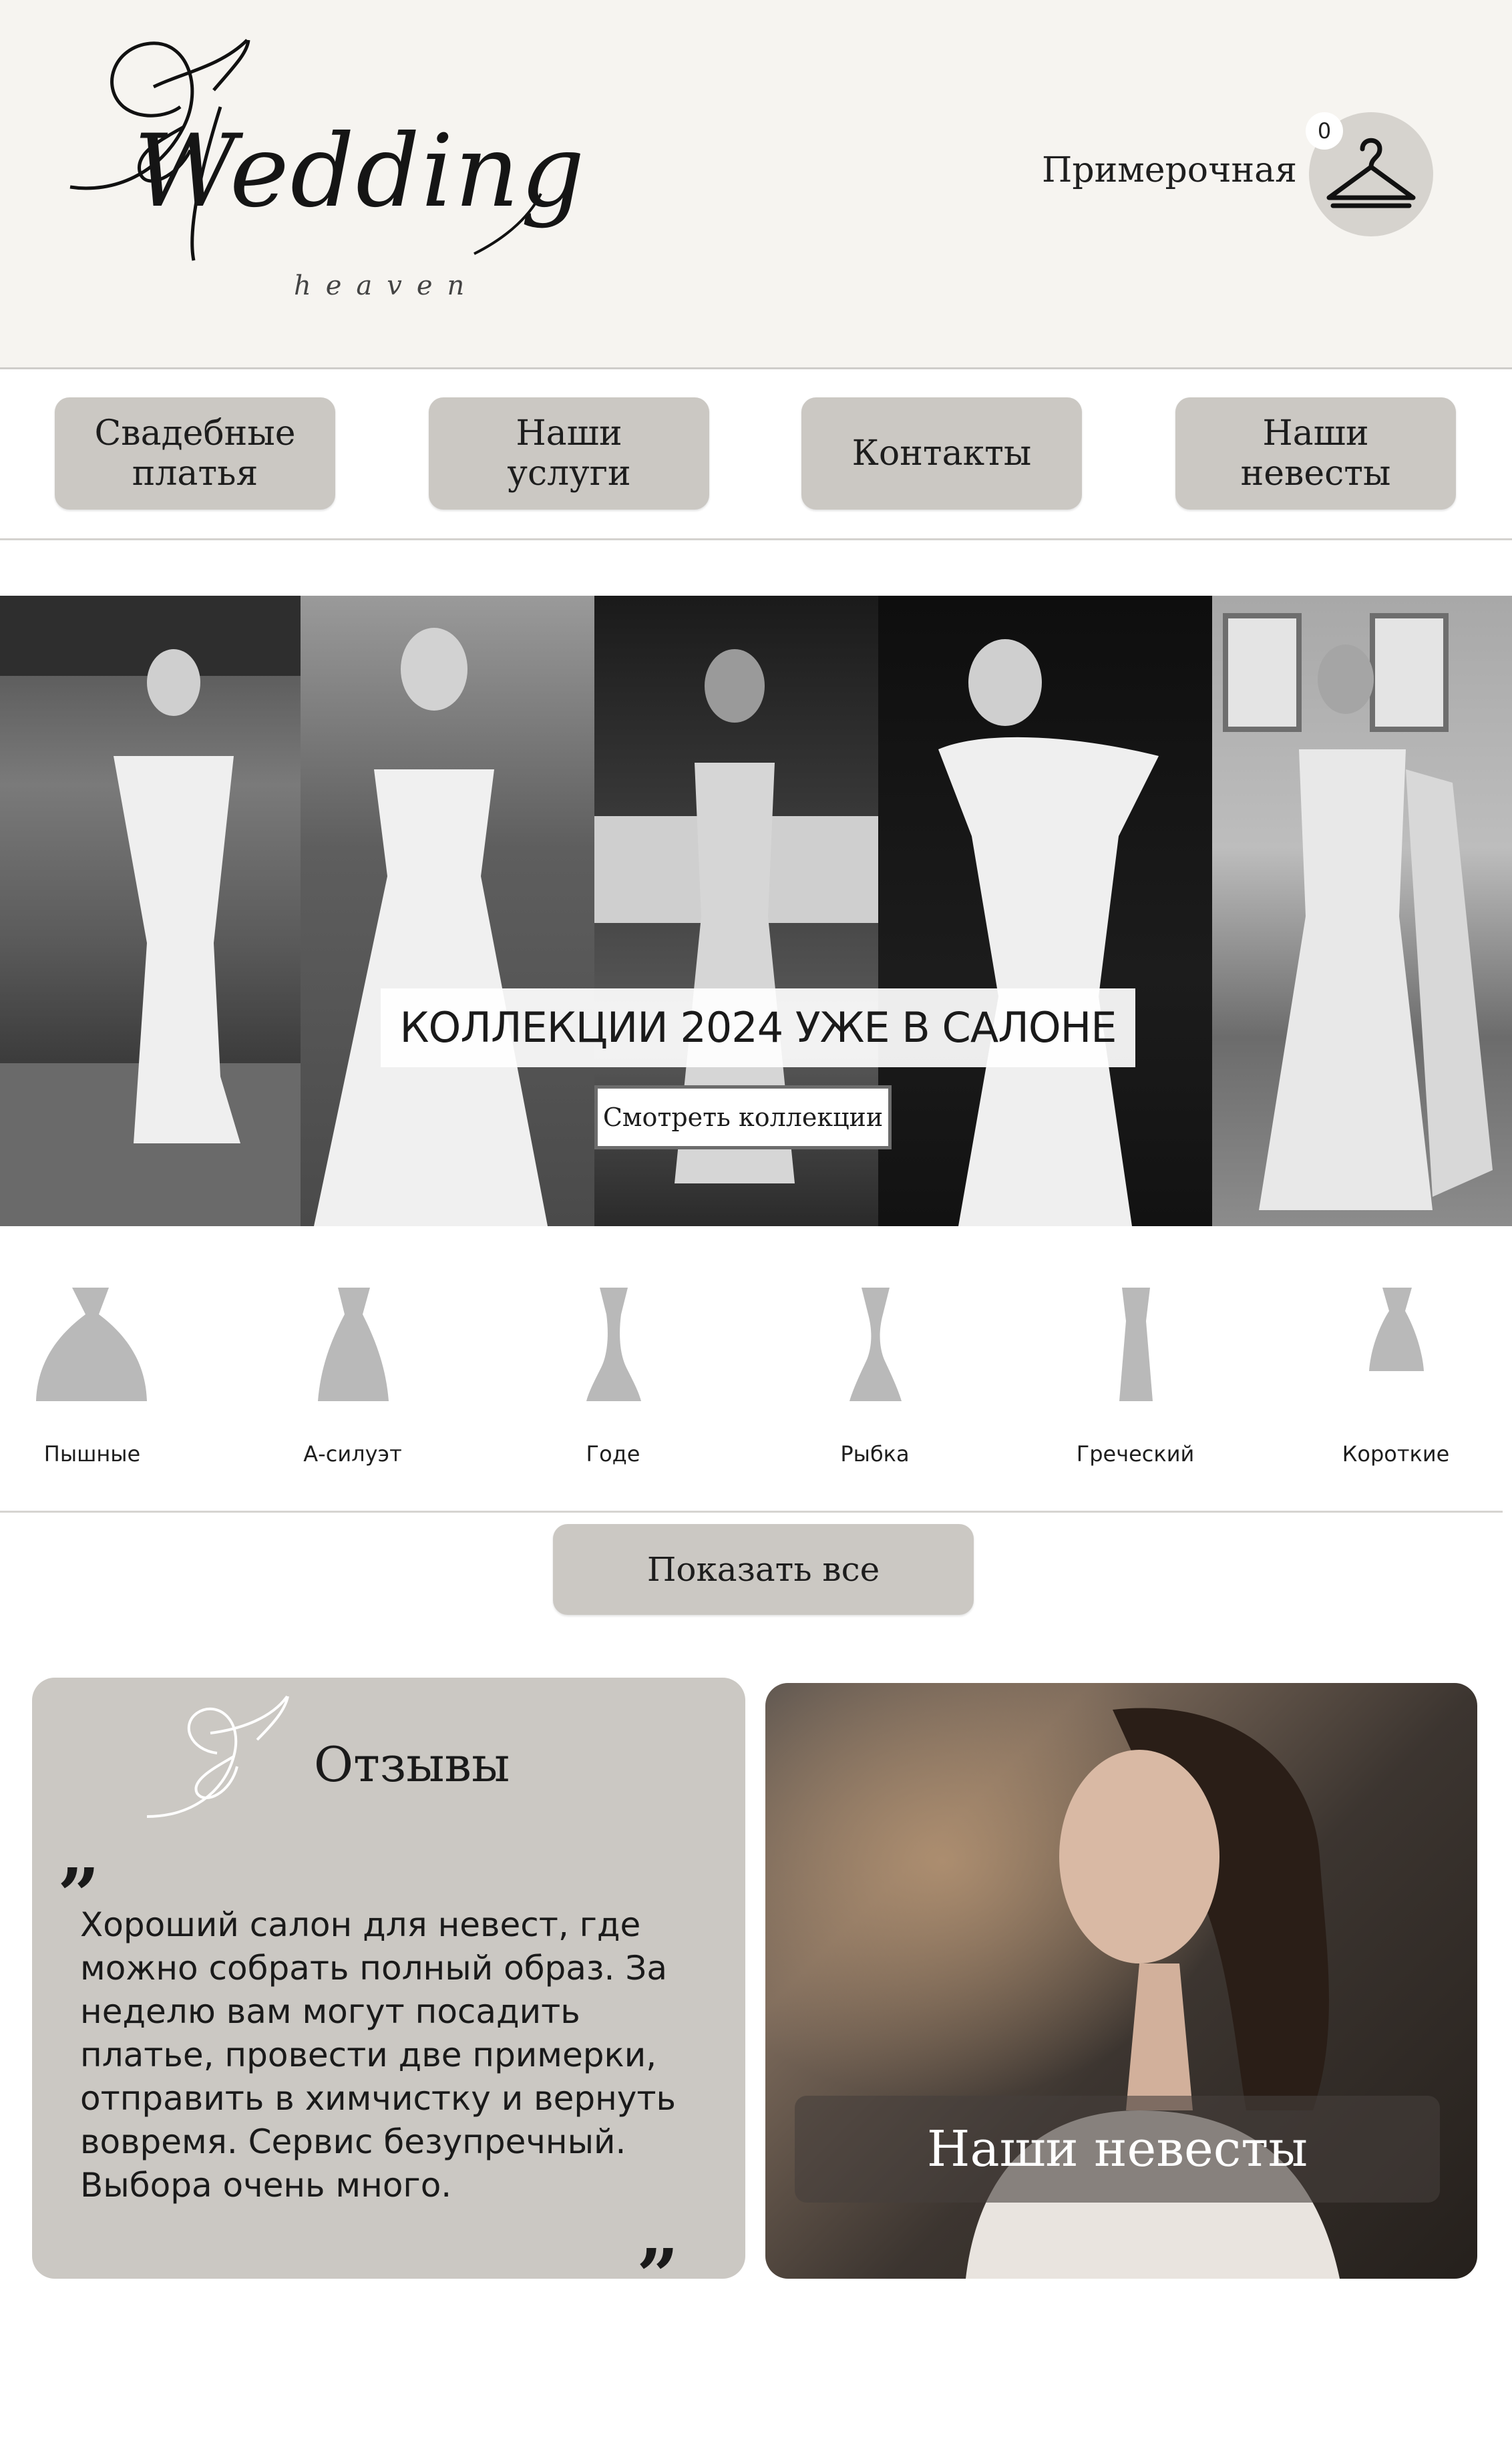 This screenshot has width=1512, height=2441. What do you see at coordinates (412, 1764) in the screenshot?
I see `reviews-title: Отзывы` at bounding box center [412, 1764].